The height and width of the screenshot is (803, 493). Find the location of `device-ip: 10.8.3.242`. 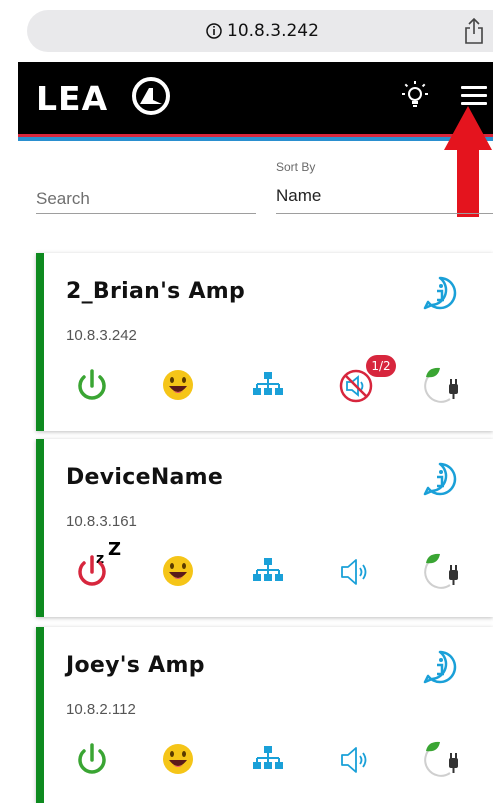

device-ip: 10.8.3.242 is located at coordinates (101, 335).